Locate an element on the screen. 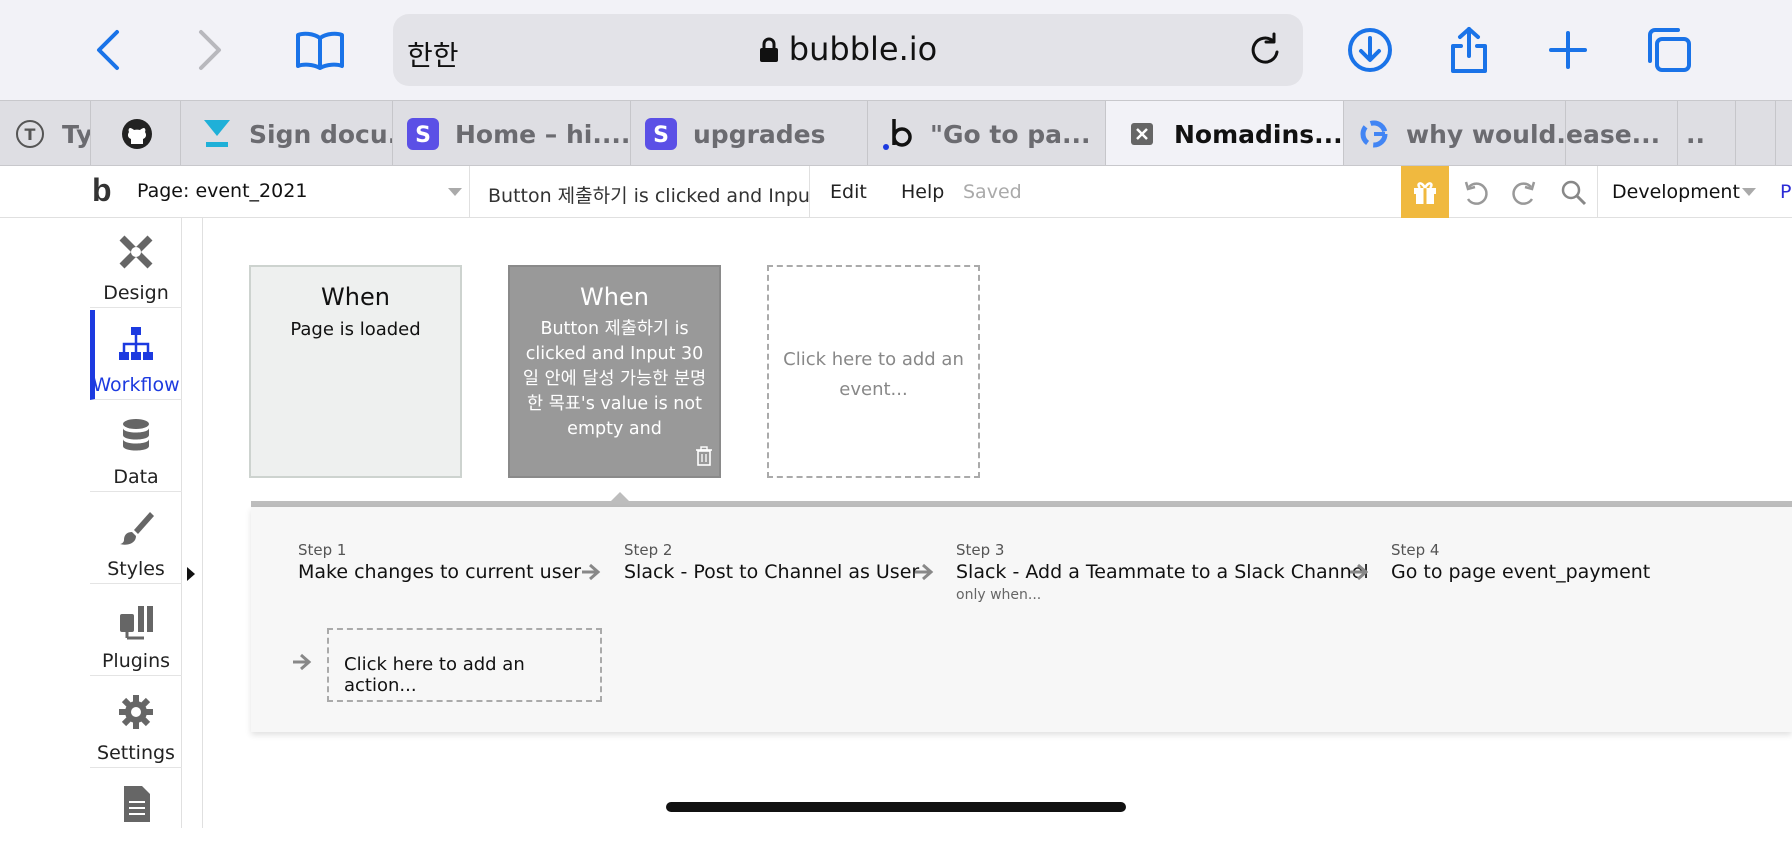 The width and height of the screenshot is (1792, 860). close-icon is located at coordinates (1142, 134).